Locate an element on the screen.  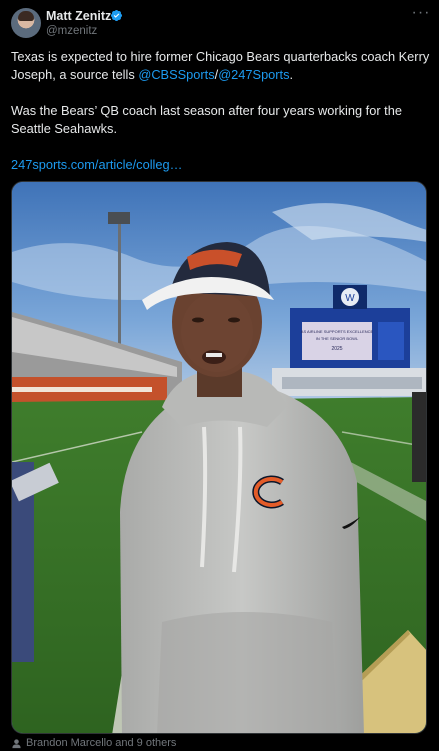
verified-badge-icon is located at coordinates (116, 15).